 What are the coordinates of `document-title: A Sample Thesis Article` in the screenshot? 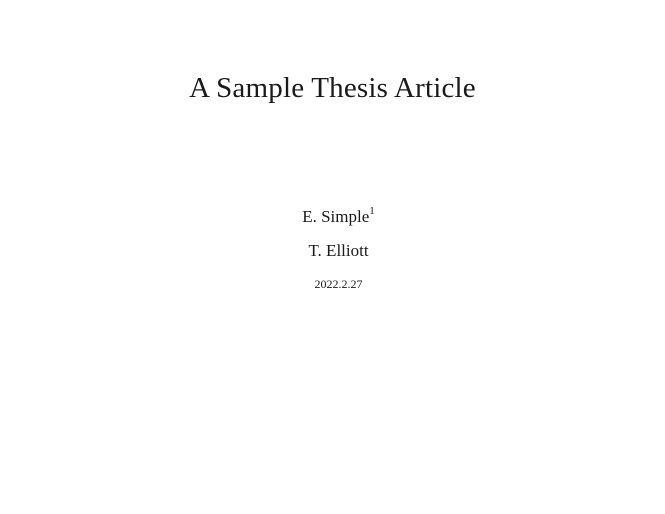 It's located at (332, 88).